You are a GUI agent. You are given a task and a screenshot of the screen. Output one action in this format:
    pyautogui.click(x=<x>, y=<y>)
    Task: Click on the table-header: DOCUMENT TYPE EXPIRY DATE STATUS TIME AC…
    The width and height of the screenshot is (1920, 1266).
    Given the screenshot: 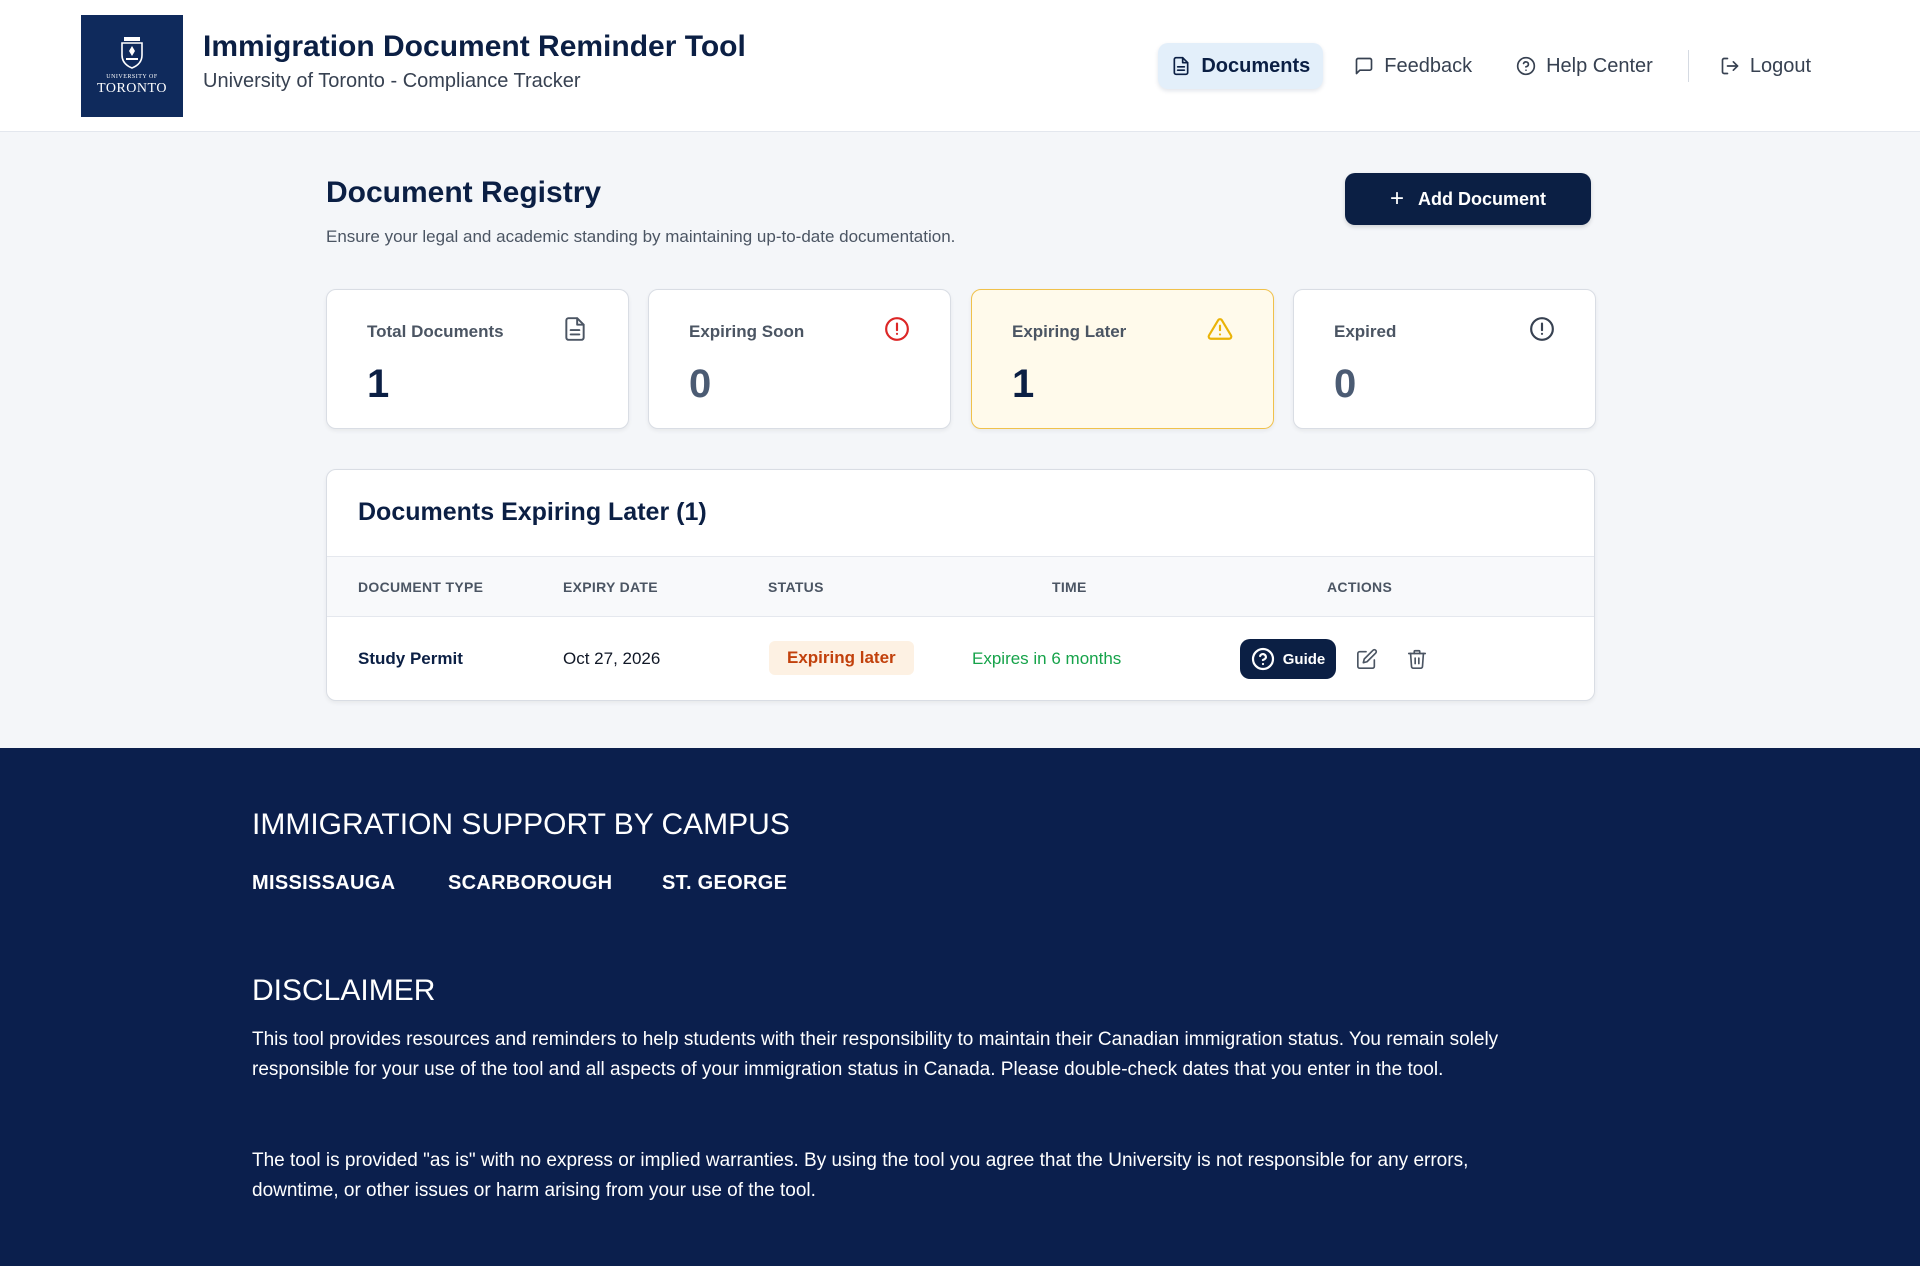 What is the action you would take?
    pyautogui.click(x=960, y=586)
    